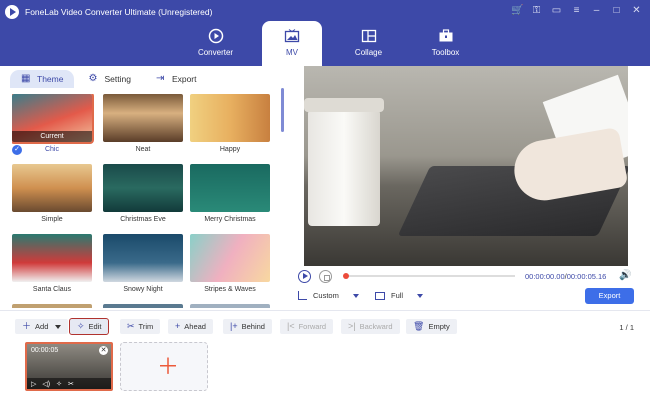 The image size is (650, 412). I want to click on tab-theme: ▦ Theme, so click(42, 79).